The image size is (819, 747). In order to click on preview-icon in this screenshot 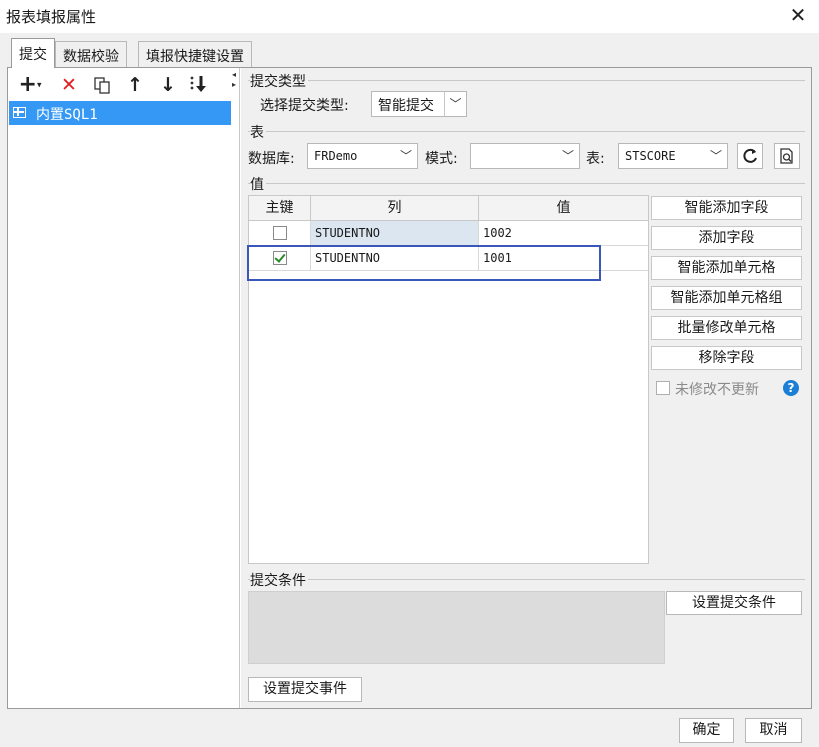, I will do `click(786, 156)`.